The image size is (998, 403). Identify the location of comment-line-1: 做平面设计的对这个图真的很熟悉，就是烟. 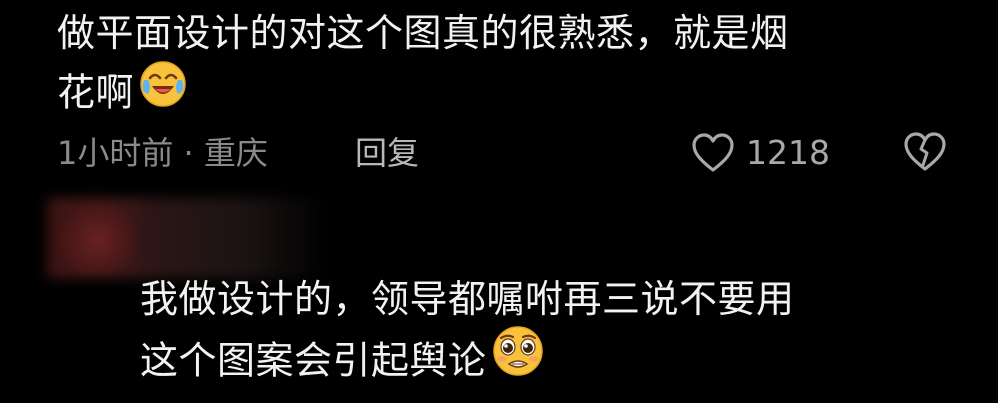
(423, 33).